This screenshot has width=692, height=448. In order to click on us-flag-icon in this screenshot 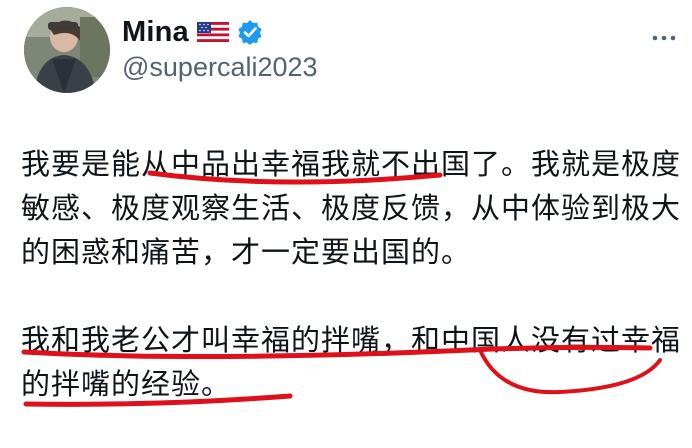, I will do `click(212, 32)`.